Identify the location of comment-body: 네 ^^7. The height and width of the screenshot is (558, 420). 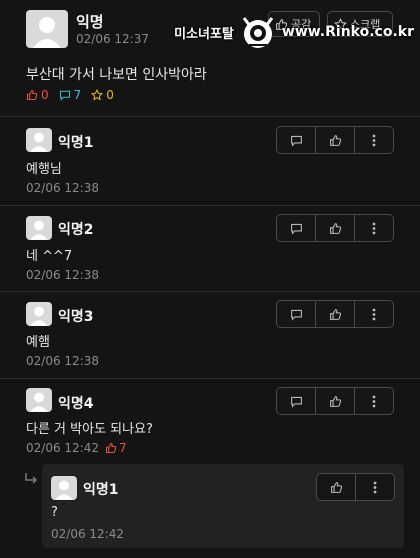
(49, 256).